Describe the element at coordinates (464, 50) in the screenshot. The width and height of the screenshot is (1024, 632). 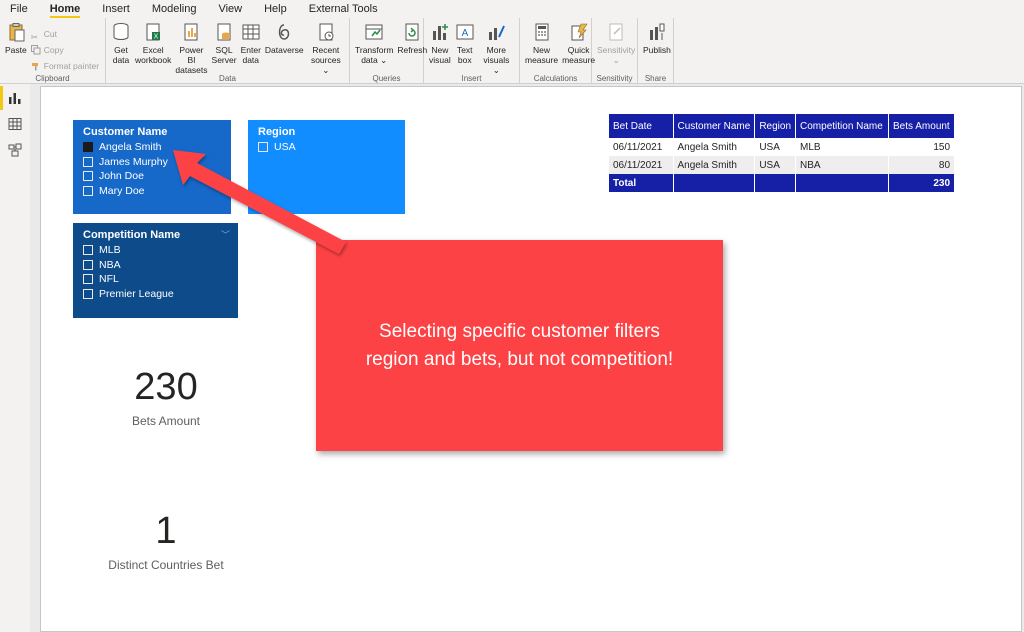
I see `text-box-label-1: Text` at that location.